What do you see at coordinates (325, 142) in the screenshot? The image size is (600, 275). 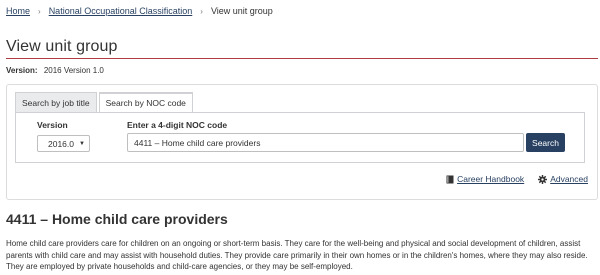 I see `noc-code-input` at bounding box center [325, 142].